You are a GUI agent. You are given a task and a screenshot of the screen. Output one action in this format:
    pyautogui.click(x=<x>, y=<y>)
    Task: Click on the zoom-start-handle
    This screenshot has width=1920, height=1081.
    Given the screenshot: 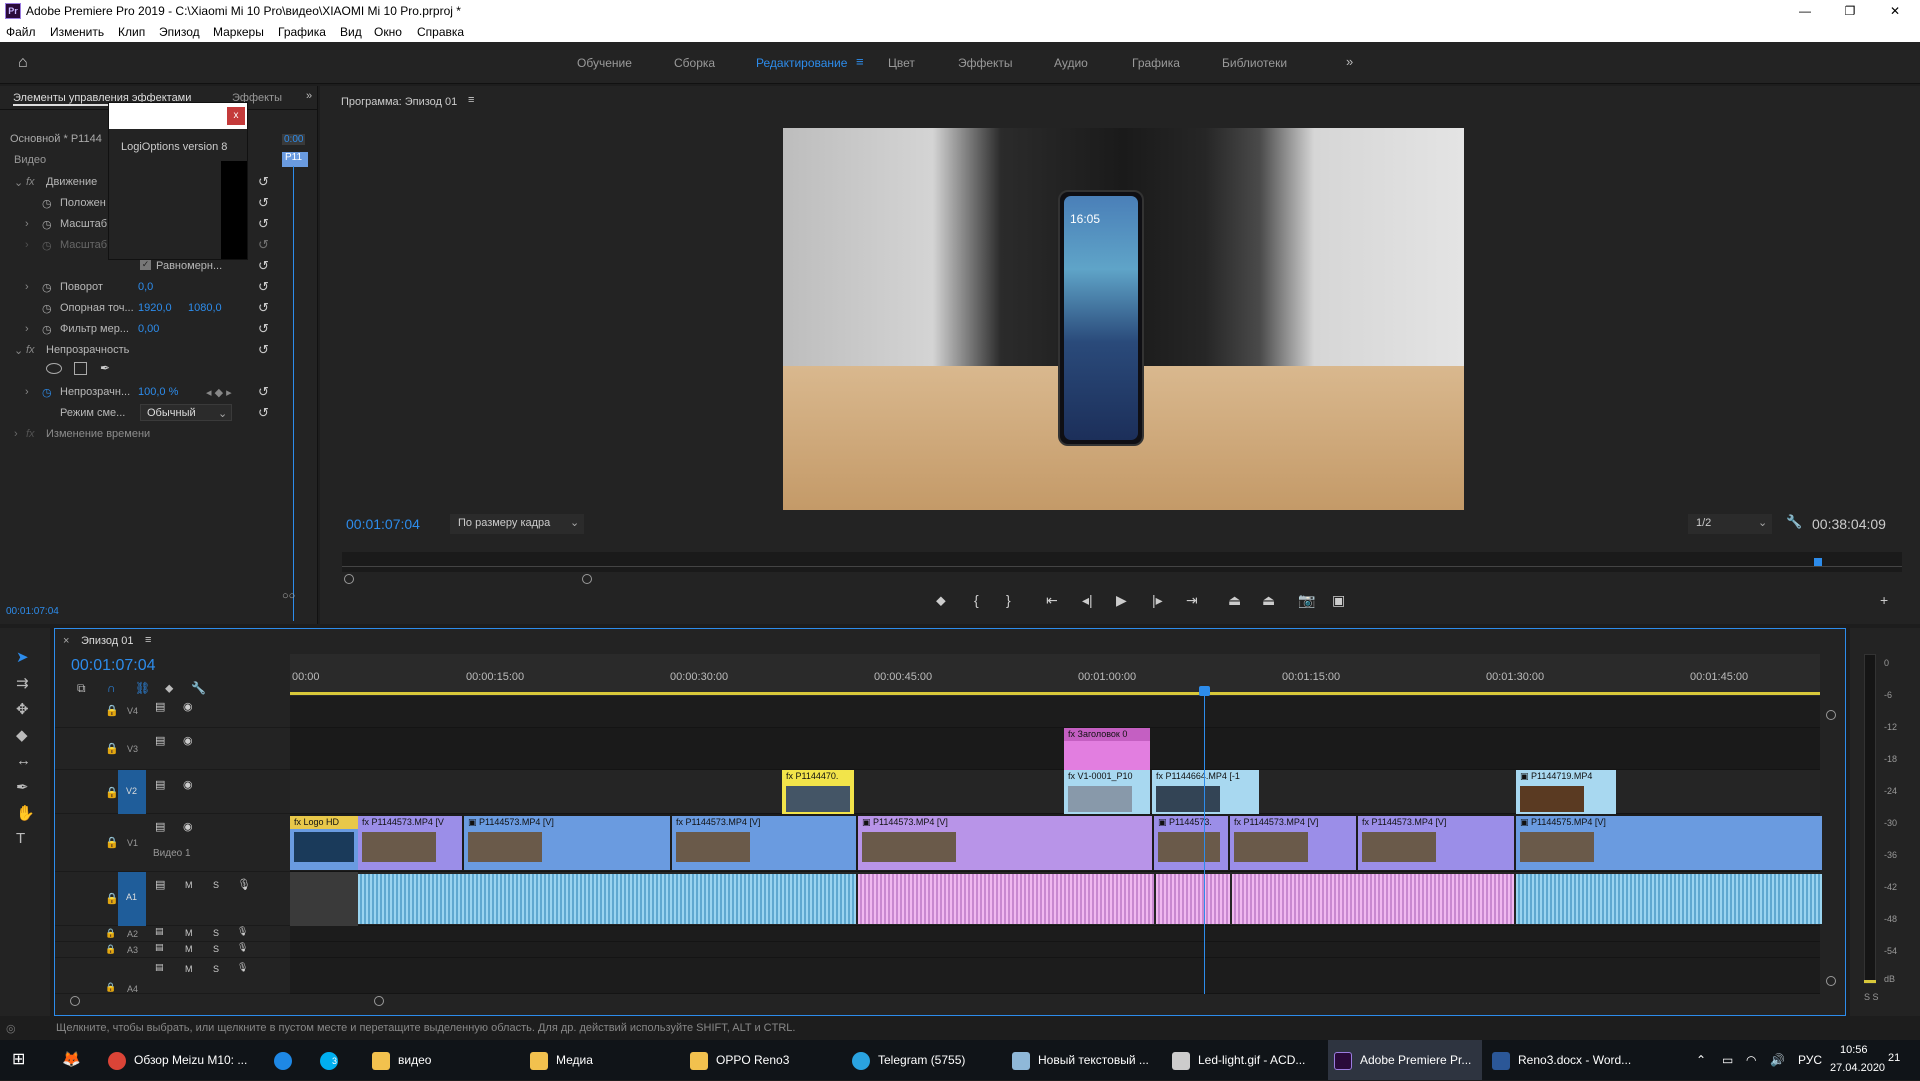 What is the action you would take?
    pyautogui.click(x=349, y=579)
    